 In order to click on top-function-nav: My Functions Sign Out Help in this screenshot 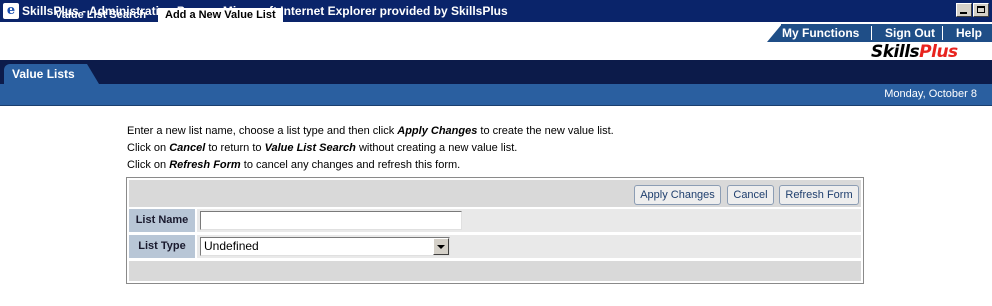, I will do `click(879, 33)`.